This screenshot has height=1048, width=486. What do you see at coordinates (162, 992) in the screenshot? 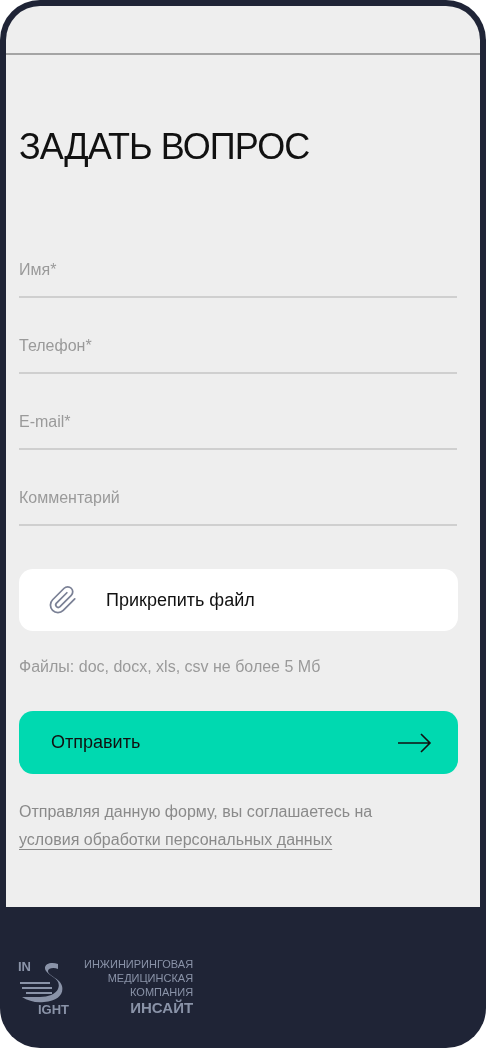
I see `company-tagline: КОМПАНИЯ` at bounding box center [162, 992].